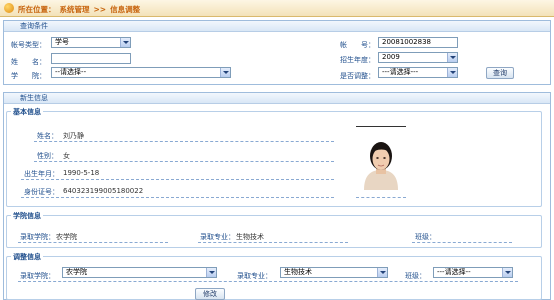 The width and height of the screenshot is (554, 300). I want to click on breadcrumb-page: 信息调整, so click(125, 9).